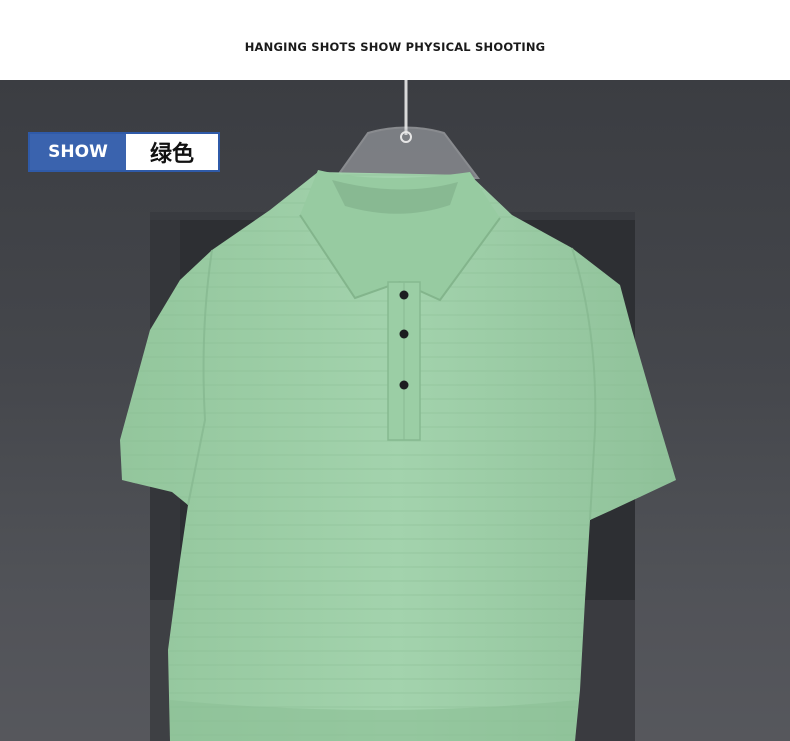  What do you see at coordinates (407, 129) in the screenshot?
I see `clothes-hanger-icon` at bounding box center [407, 129].